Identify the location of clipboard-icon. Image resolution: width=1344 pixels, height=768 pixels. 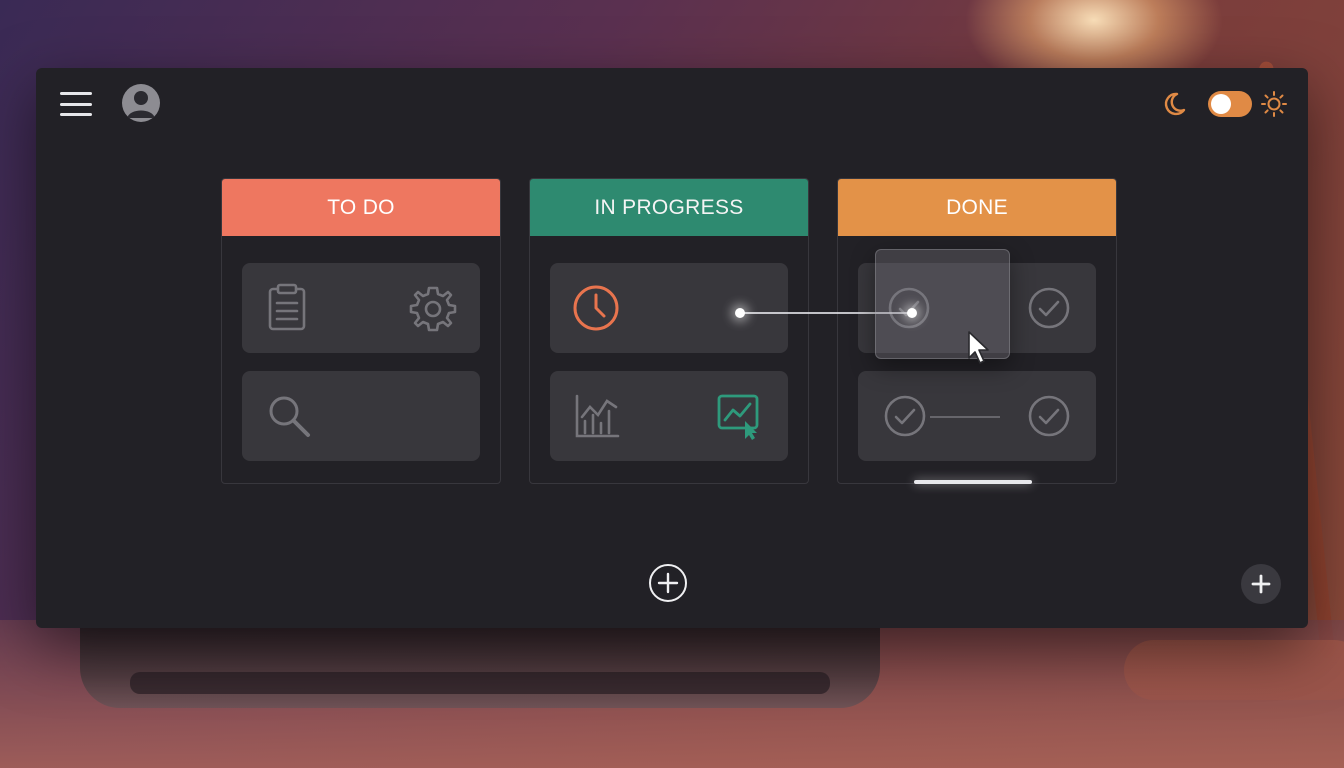
(287, 307).